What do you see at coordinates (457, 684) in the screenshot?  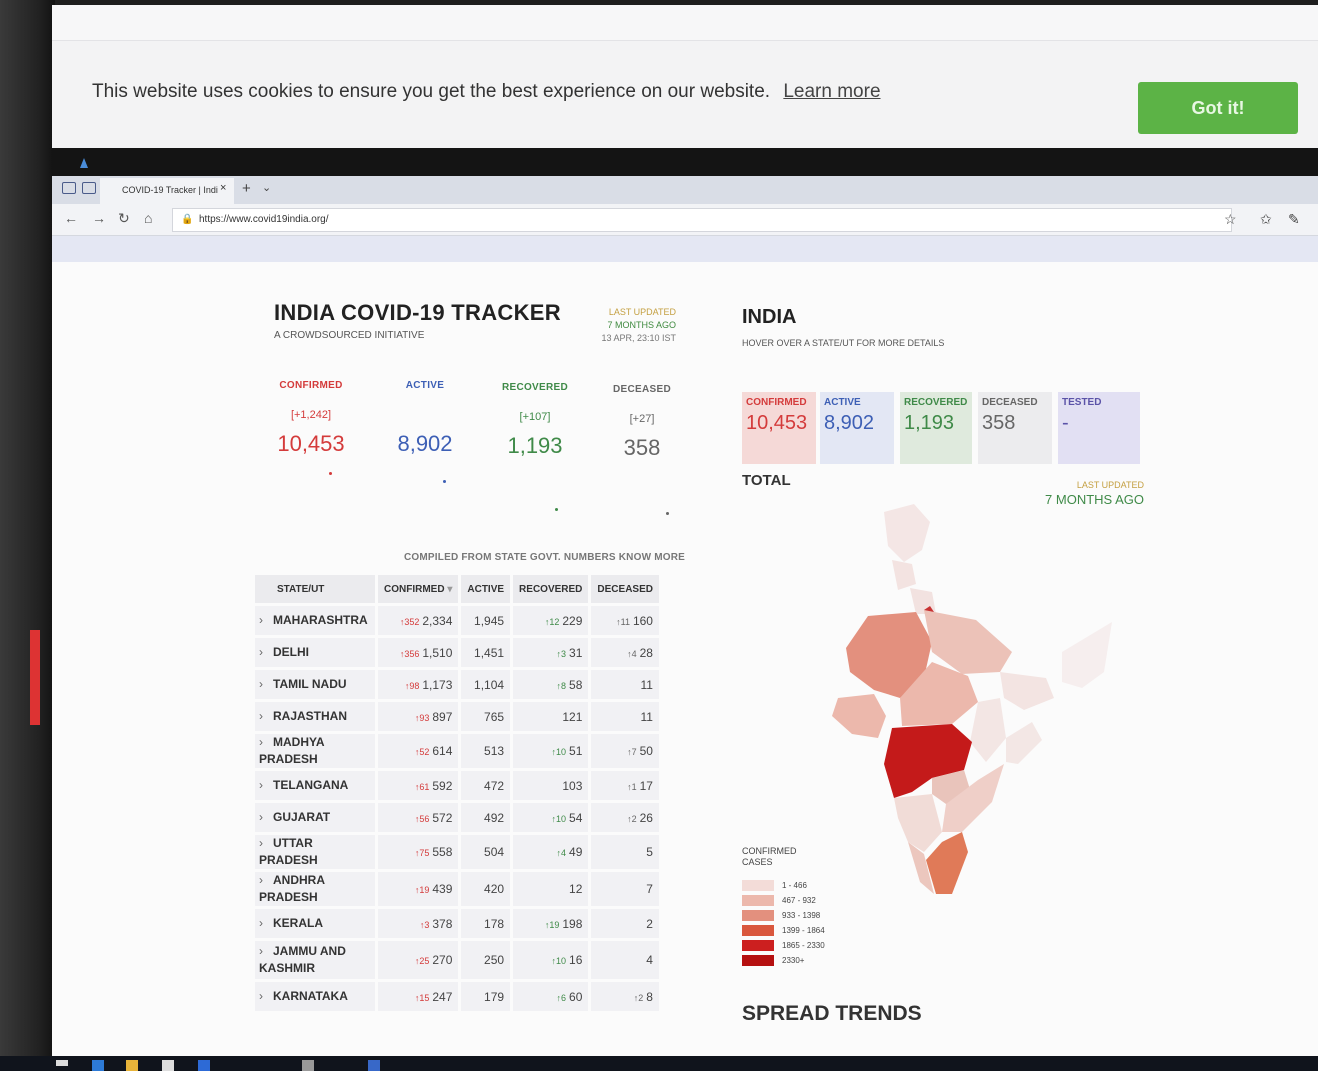 I see `table-row: › TAMIL NADU ↑98 1,173 1,104 ↑8 58 11` at bounding box center [457, 684].